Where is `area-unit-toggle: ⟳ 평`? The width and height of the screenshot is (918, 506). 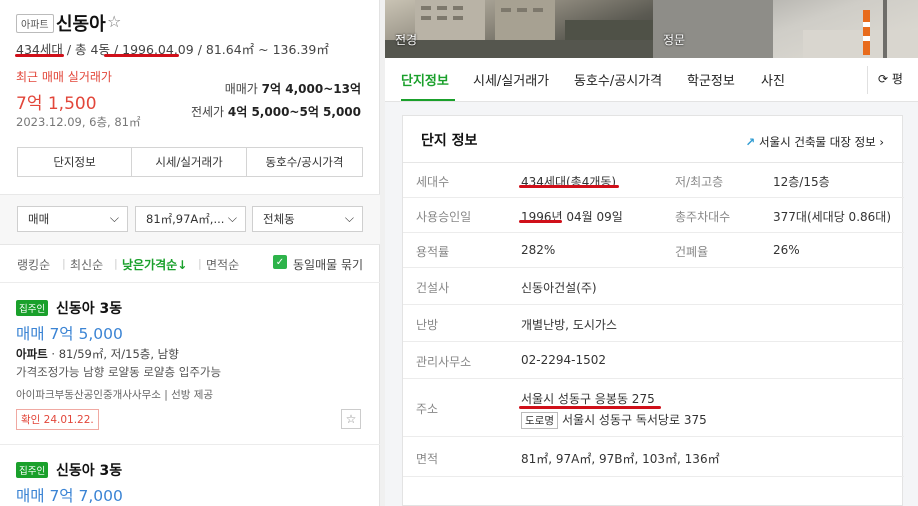 area-unit-toggle: ⟳ 평 is located at coordinates (890, 78).